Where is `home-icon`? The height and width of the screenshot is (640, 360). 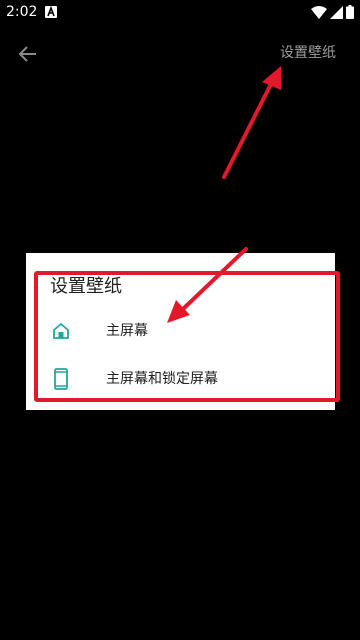 home-icon is located at coordinates (61, 330).